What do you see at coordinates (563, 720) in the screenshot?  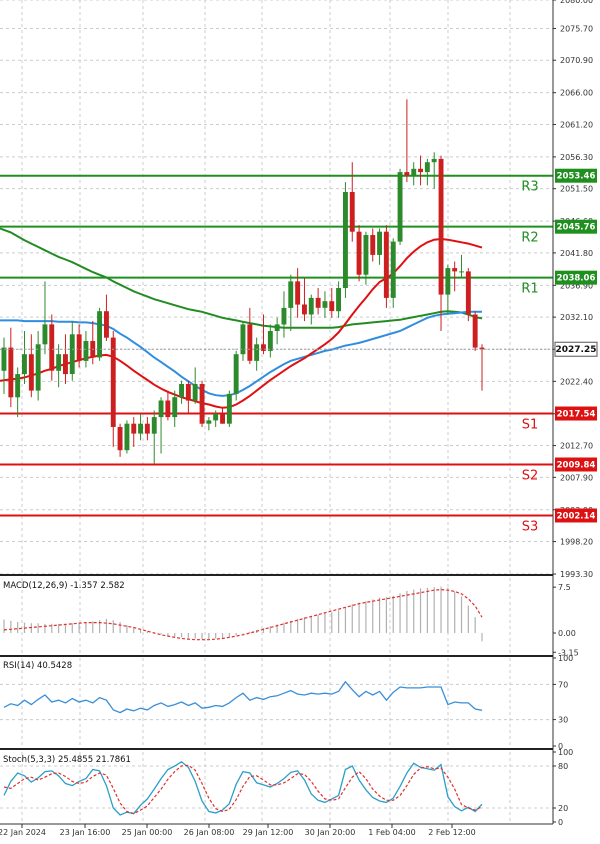 I see `rsi-tick-label: 30` at bounding box center [563, 720].